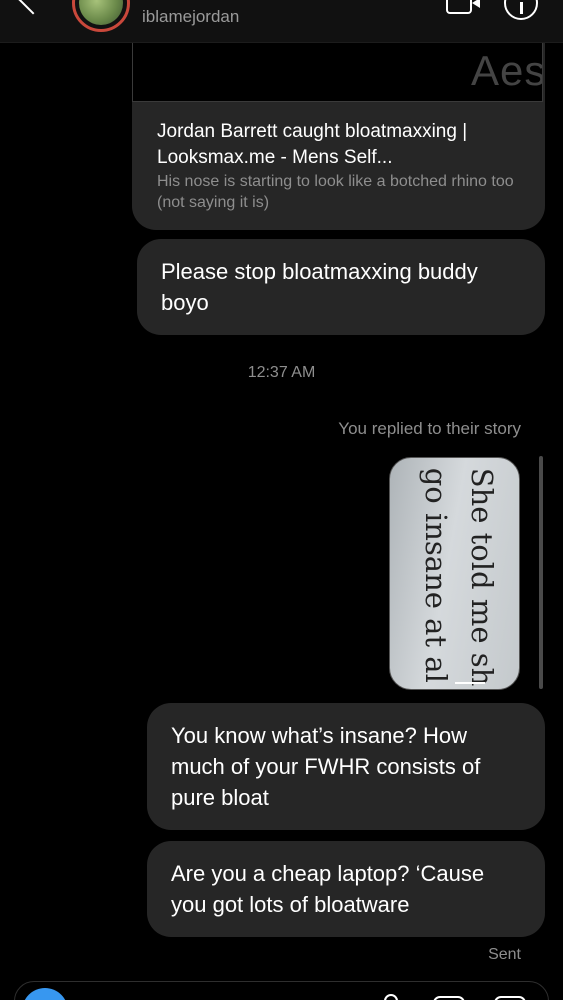  Describe the element at coordinates (470, 683) in the screenshot. I see `story-progress-bar` at that location.